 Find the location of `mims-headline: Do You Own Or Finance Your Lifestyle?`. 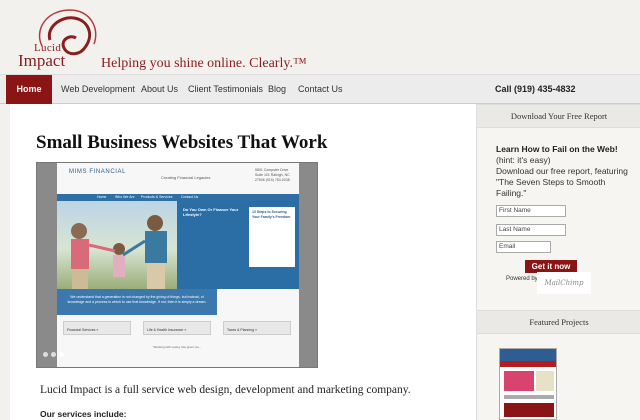

mims-headline: Do You Own Or Finance Your Lifestyle? is located at coordinates (211, 212).